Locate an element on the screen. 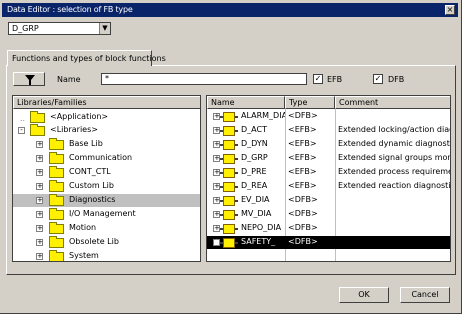 The width and height of the screenshot is (462, 314). dfb-label: DFB is located at coordinates (396, 79).